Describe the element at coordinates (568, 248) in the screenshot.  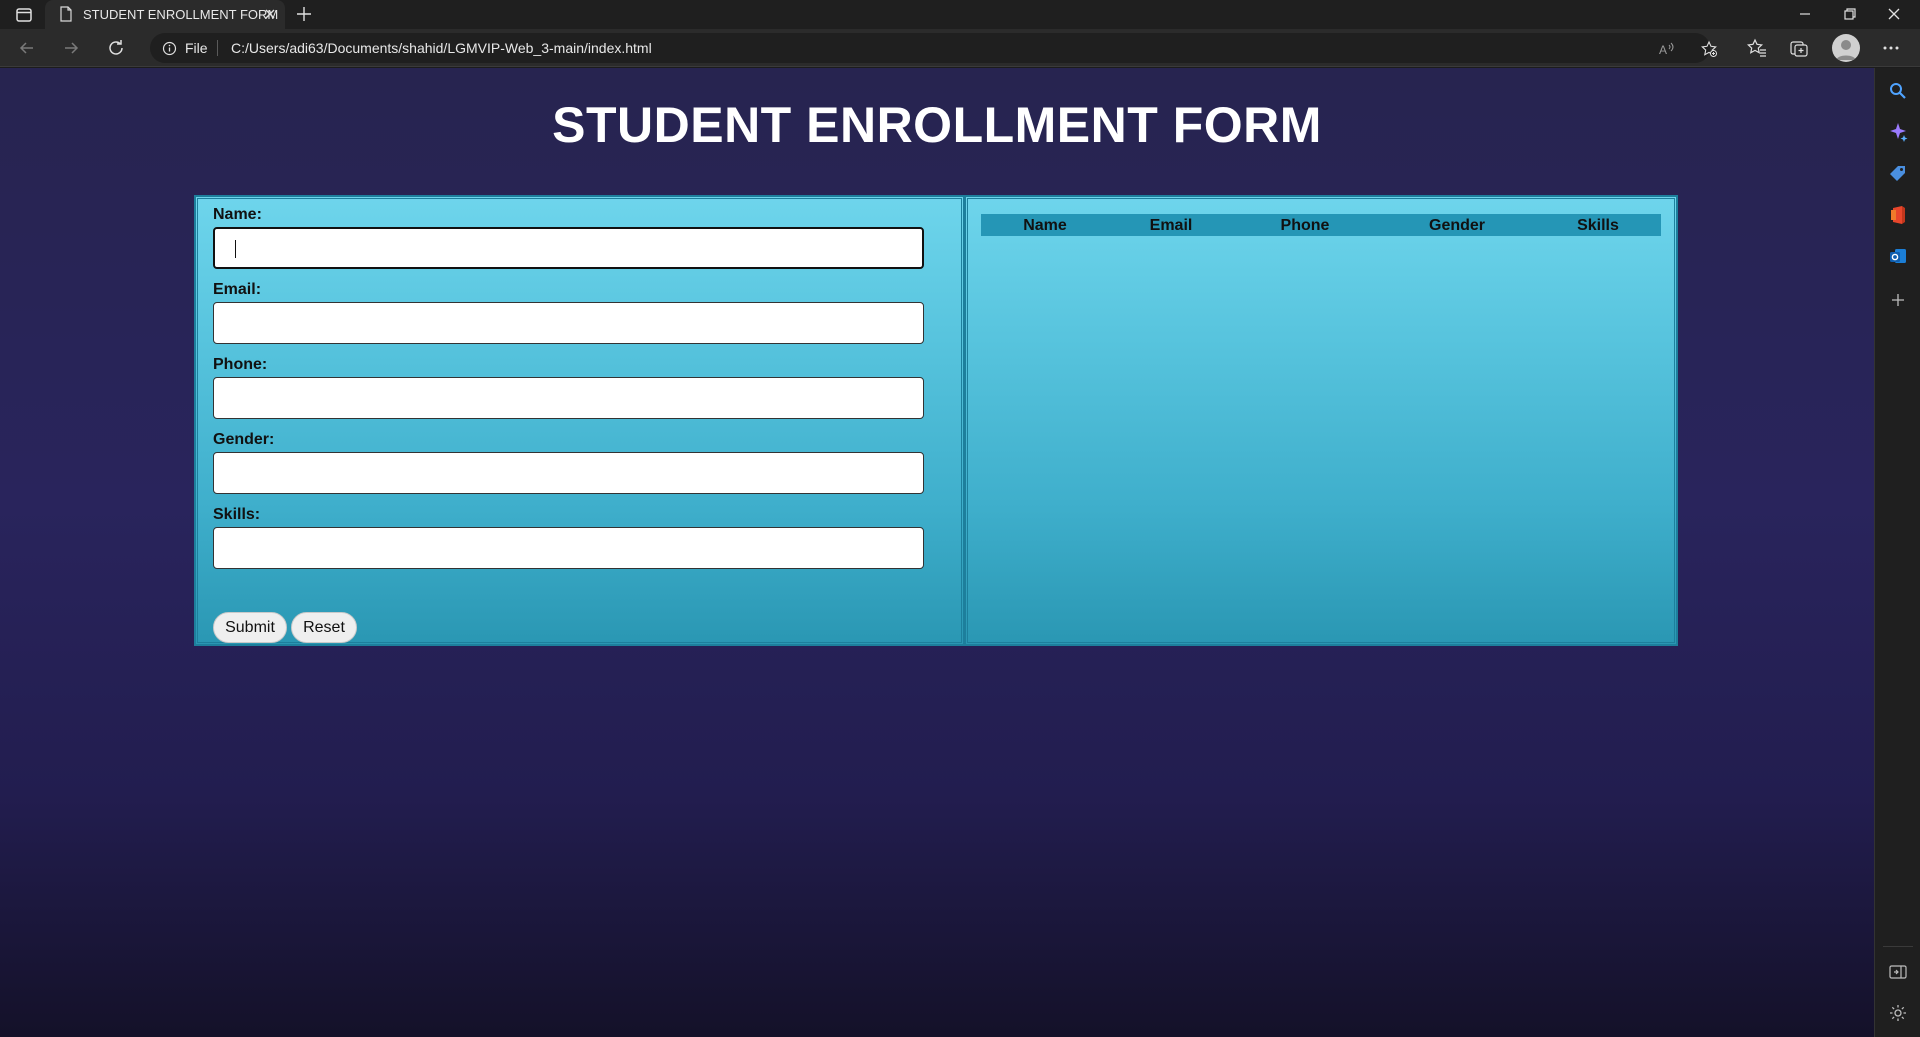
I see `name-input` at that location.